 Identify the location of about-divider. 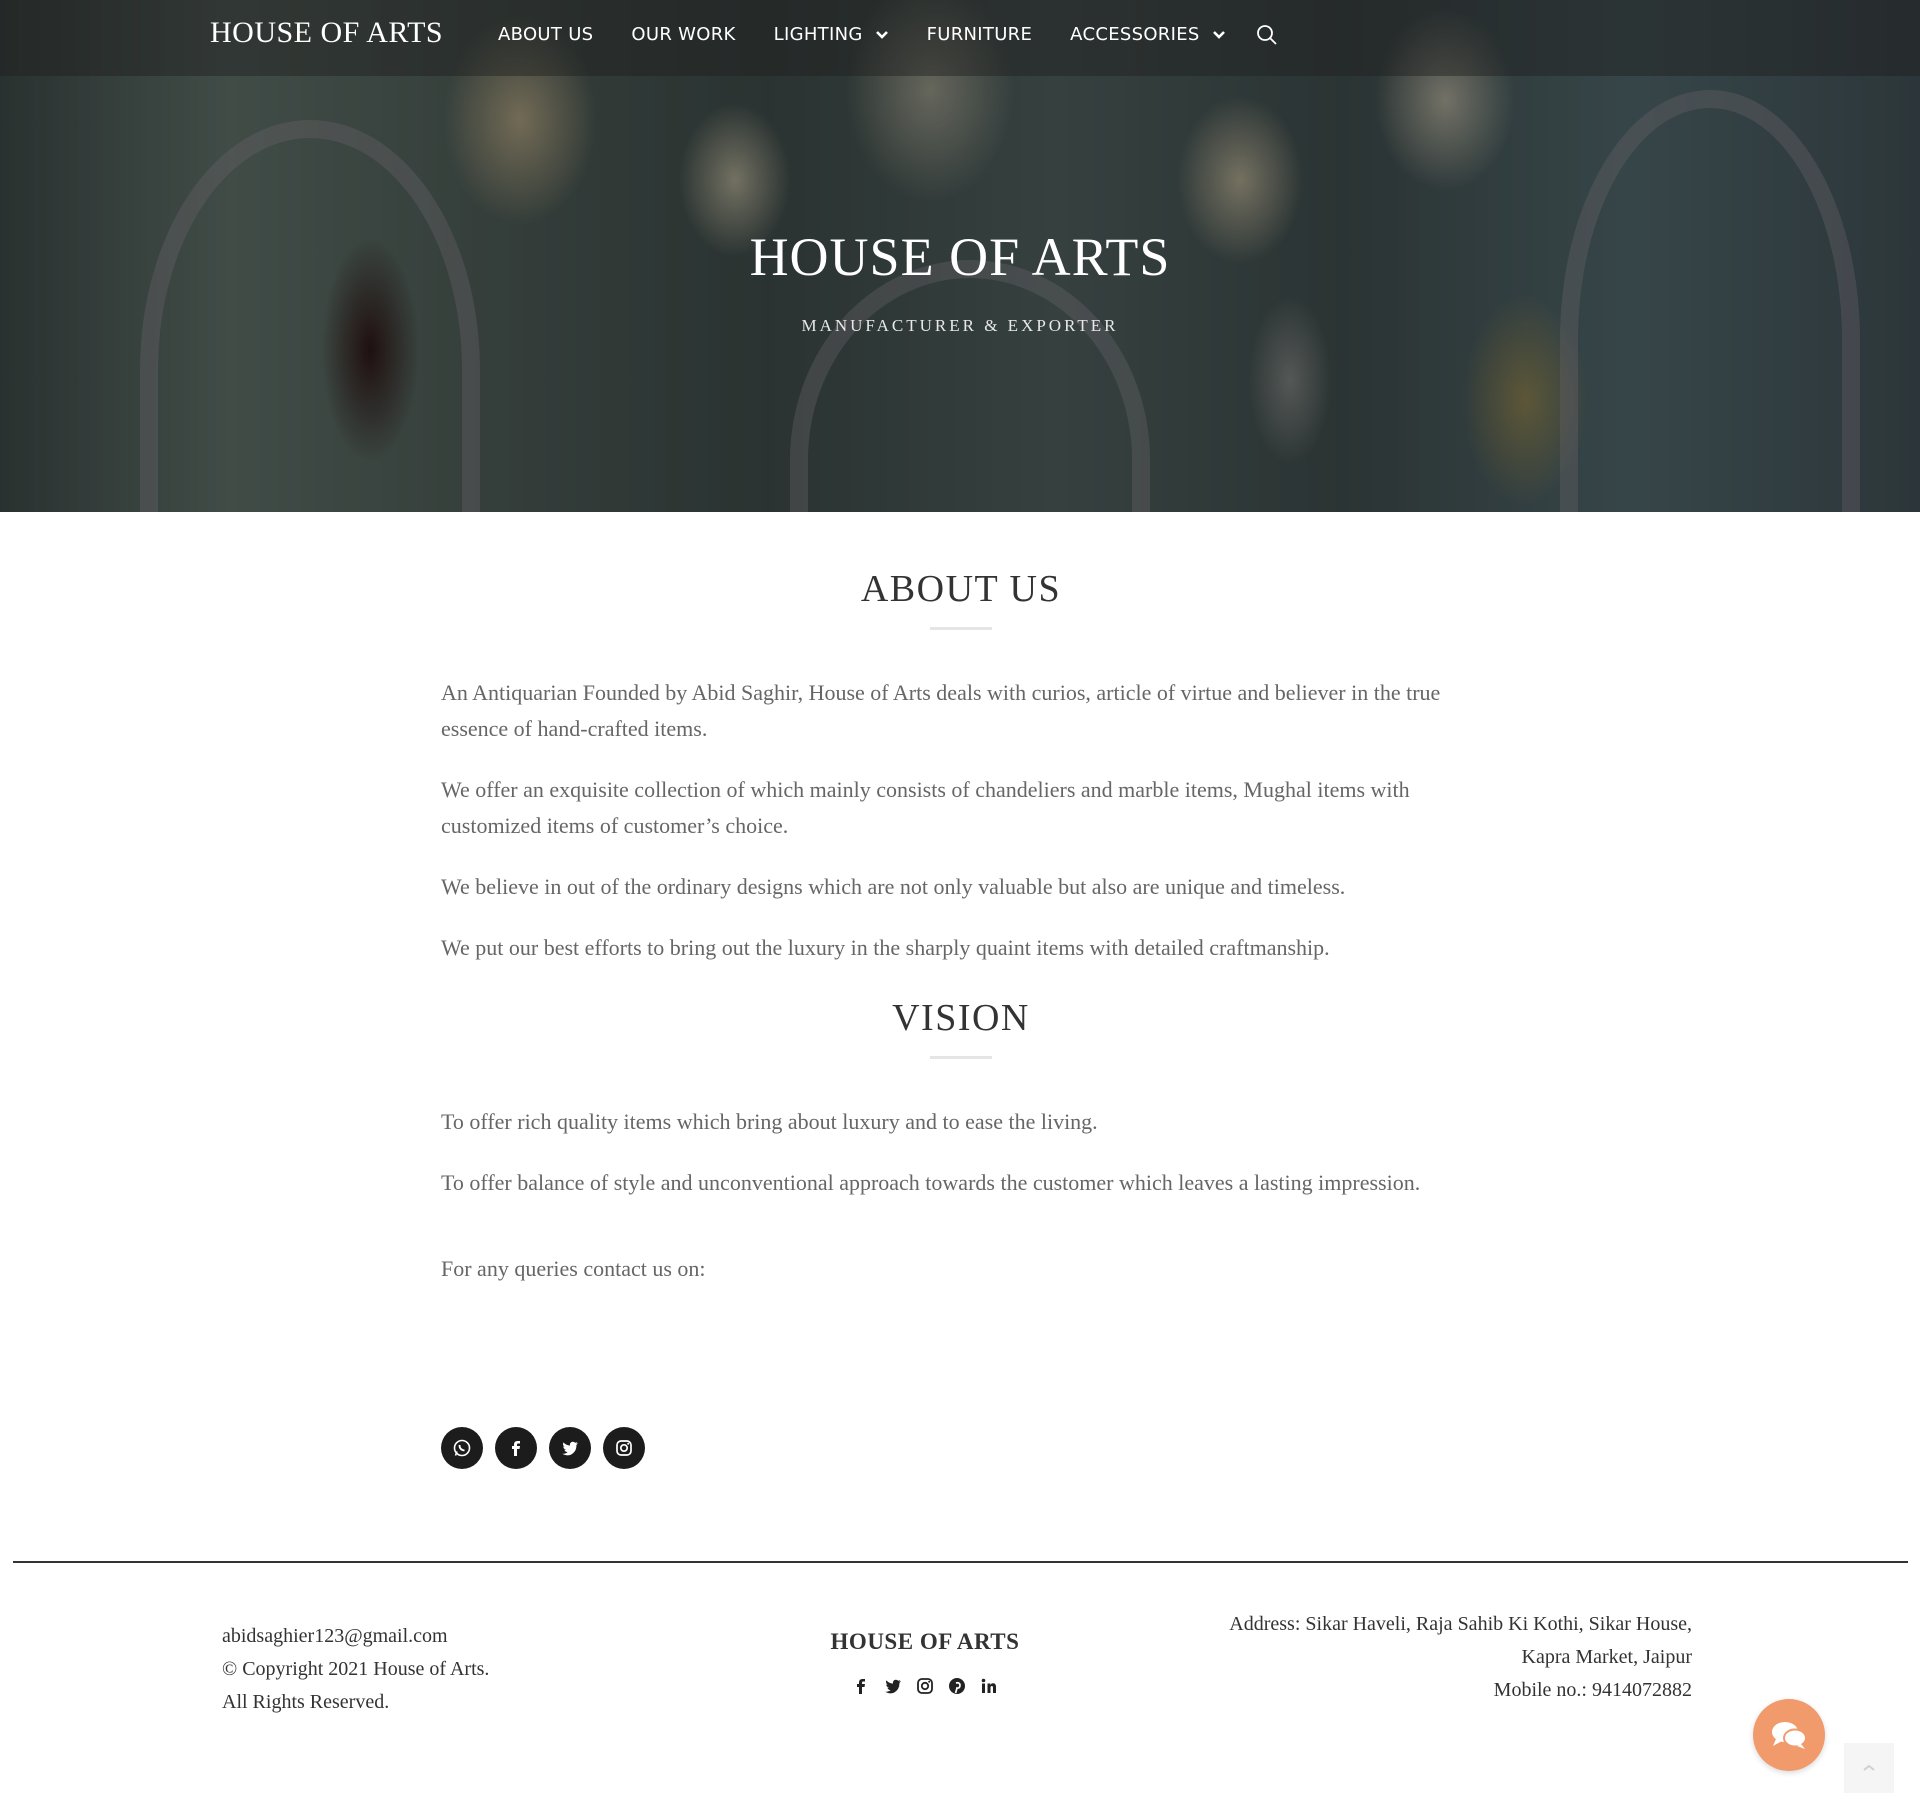
(961, 628).